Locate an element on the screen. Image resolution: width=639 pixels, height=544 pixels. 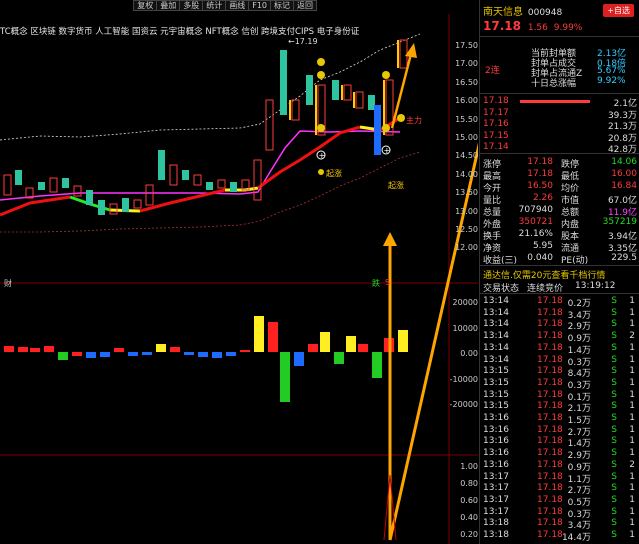
price-change: 1.56 is located at coordinates (537, 28).